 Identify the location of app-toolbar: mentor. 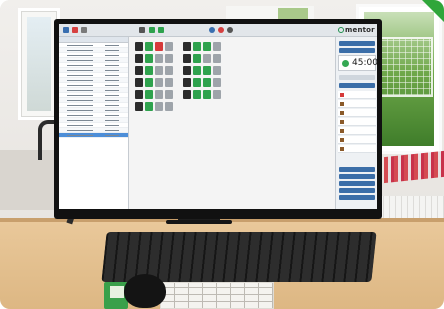
(218, 30).